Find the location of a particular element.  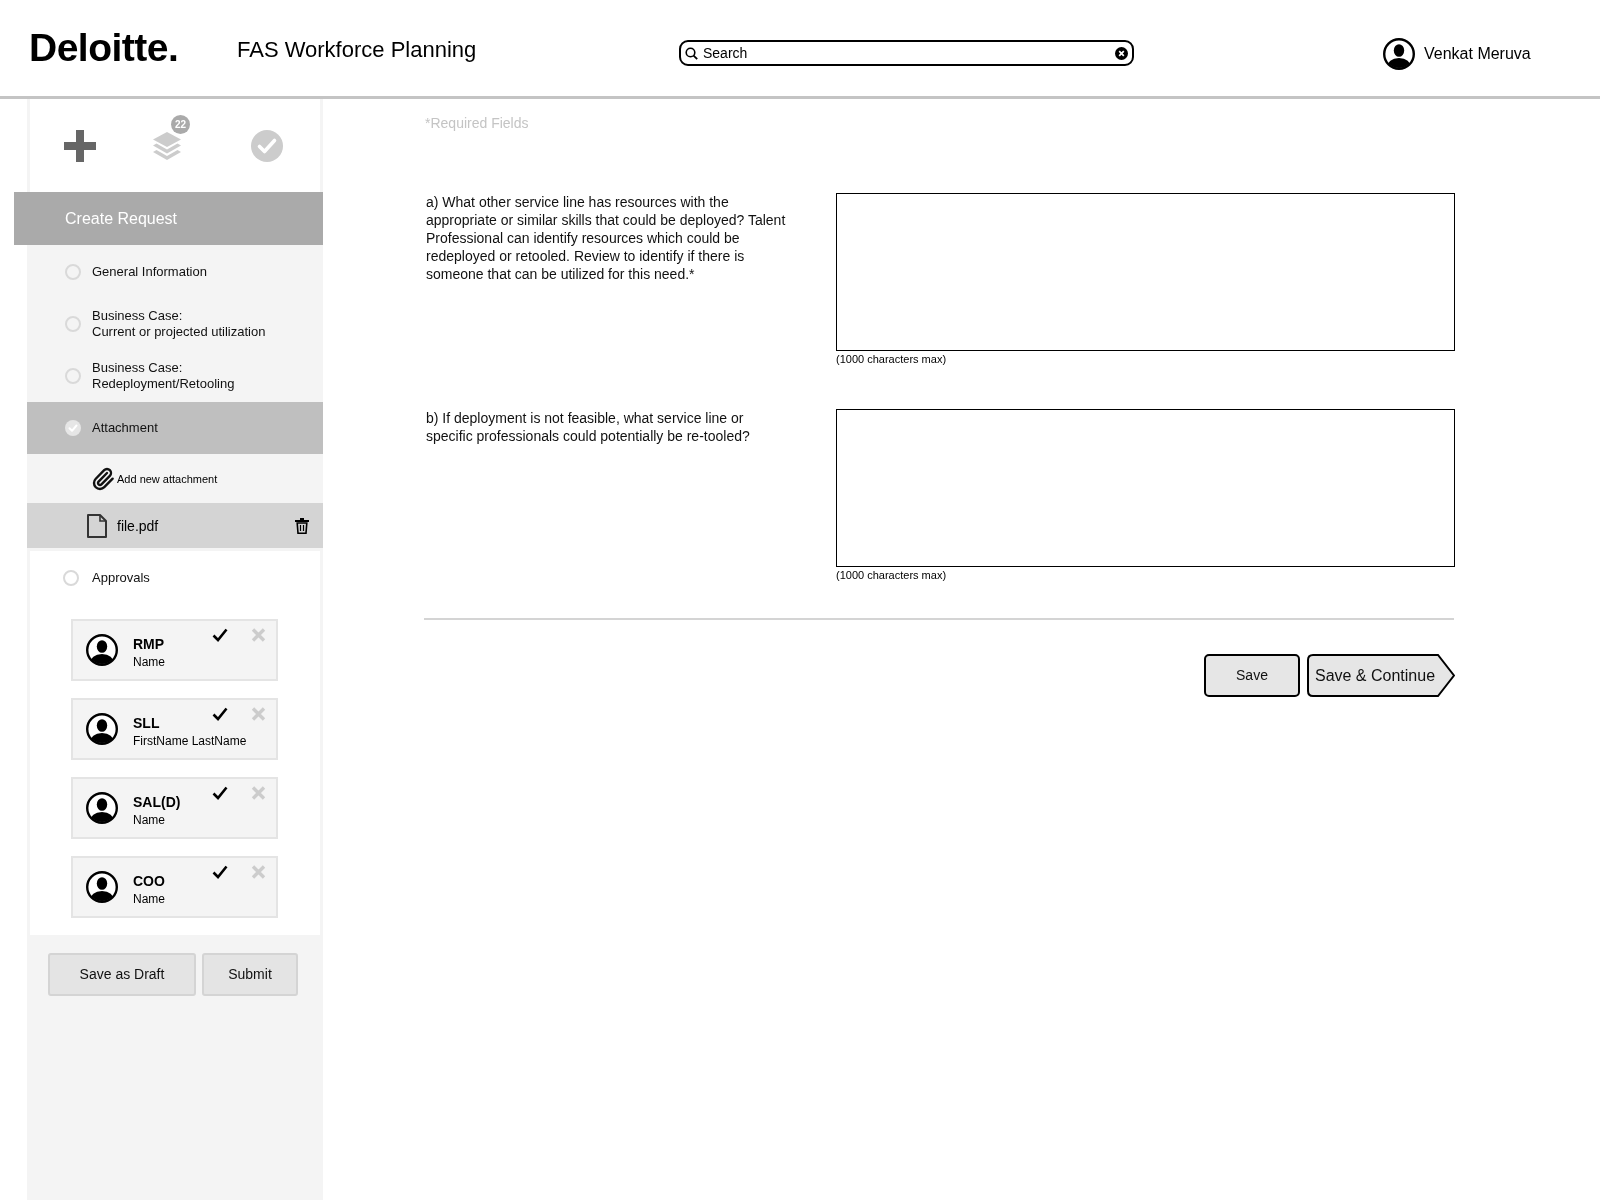

search-field: Search is located at coordinates (906, 53).